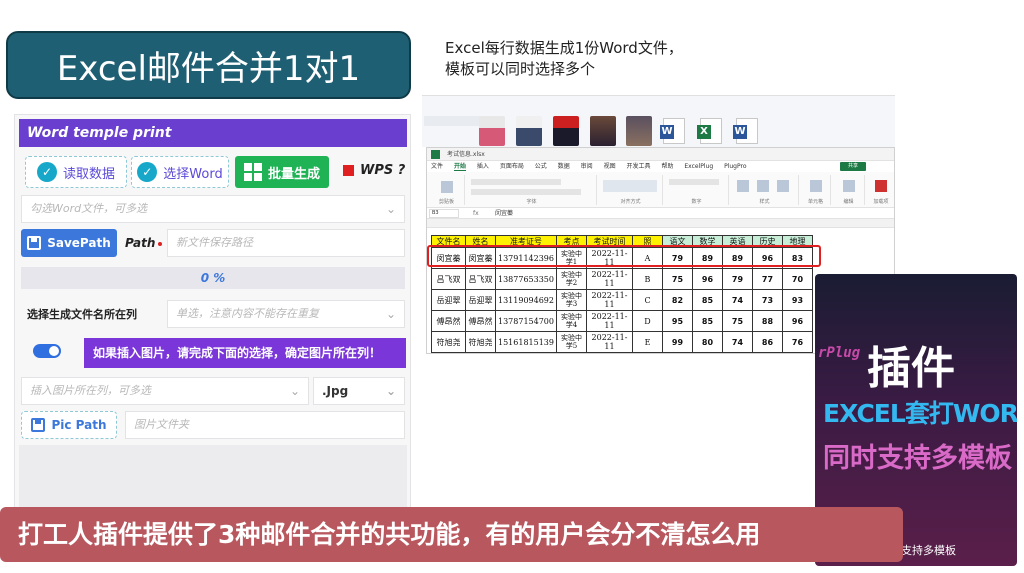  What do you see at coordinates (677, 321) in the screenshot?
I see `table-cell: 95` at bounding box center [677, 321].